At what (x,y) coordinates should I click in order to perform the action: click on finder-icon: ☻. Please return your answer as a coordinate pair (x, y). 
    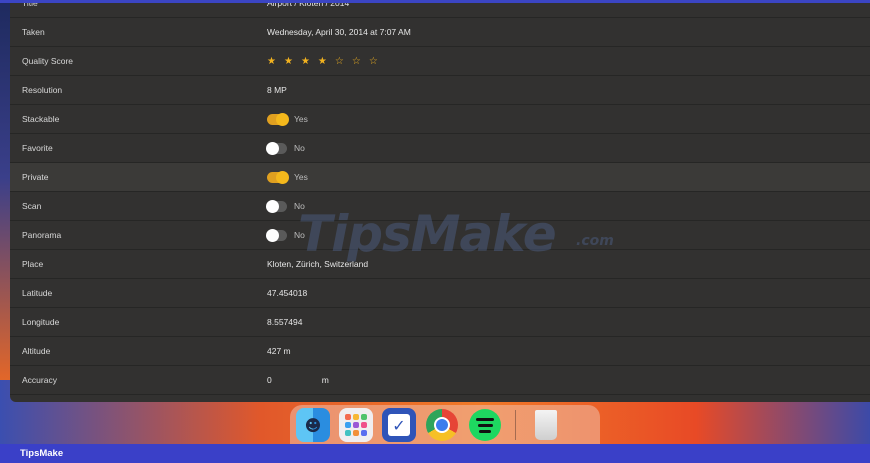
    Looking at the image, I should click on (313, 425).